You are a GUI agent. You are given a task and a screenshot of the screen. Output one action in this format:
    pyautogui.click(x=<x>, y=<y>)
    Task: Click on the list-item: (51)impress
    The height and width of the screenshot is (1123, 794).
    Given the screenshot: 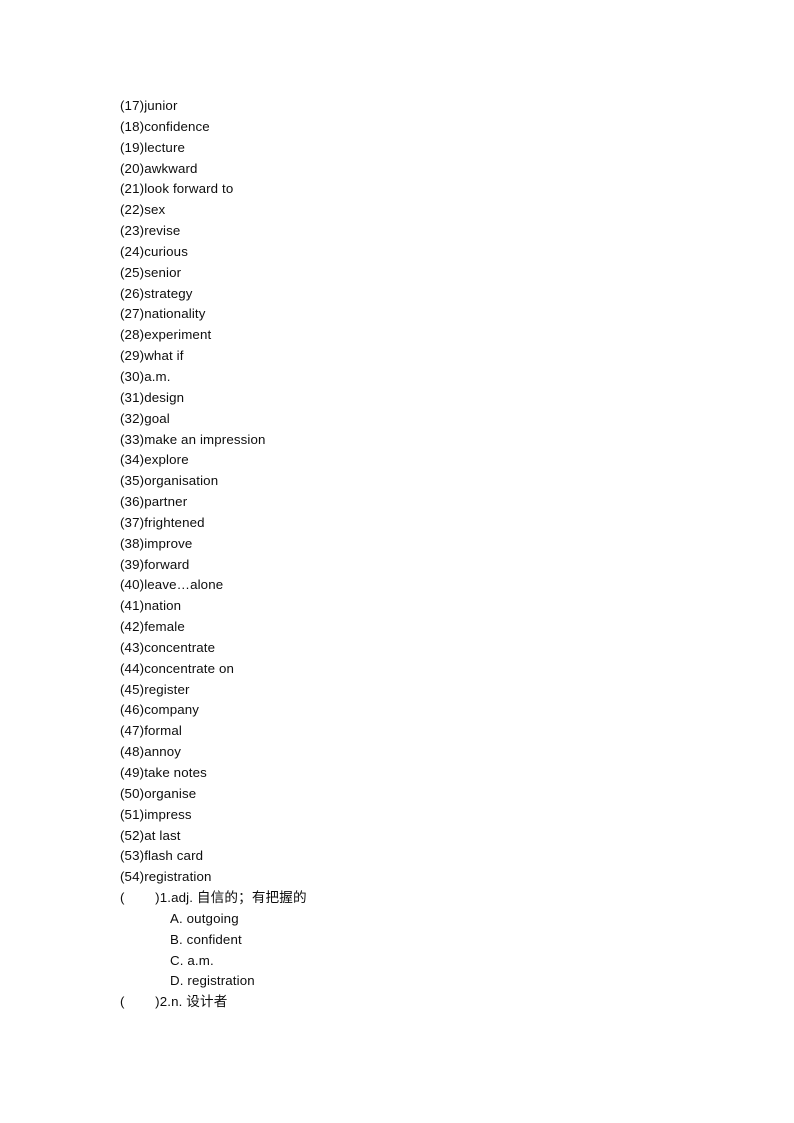 What is the action you would take?
    pyautogui.click(x=420, y=815)
    